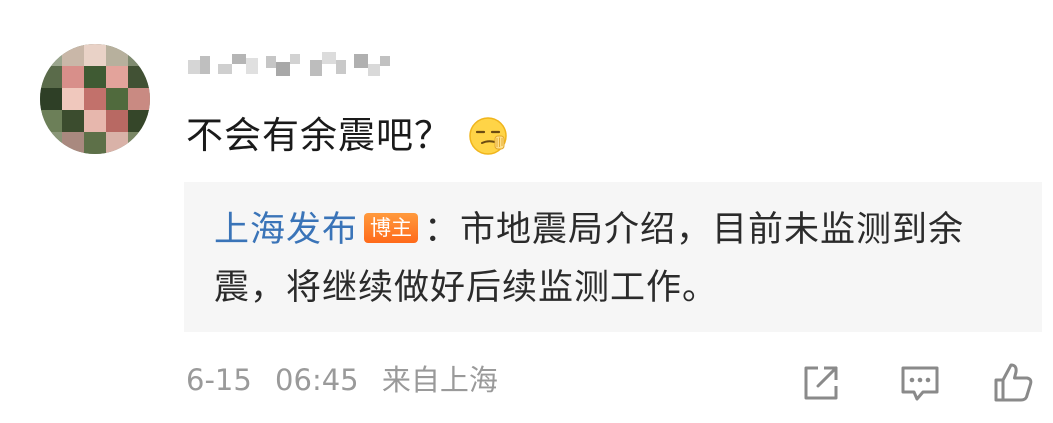 The width and height of the screenshot is (1053, 423). What do you see at coordinates (319, 135) in the screenshot?
I see `comment-text: 不会有余震吧？` at bounding box center [319, 135].